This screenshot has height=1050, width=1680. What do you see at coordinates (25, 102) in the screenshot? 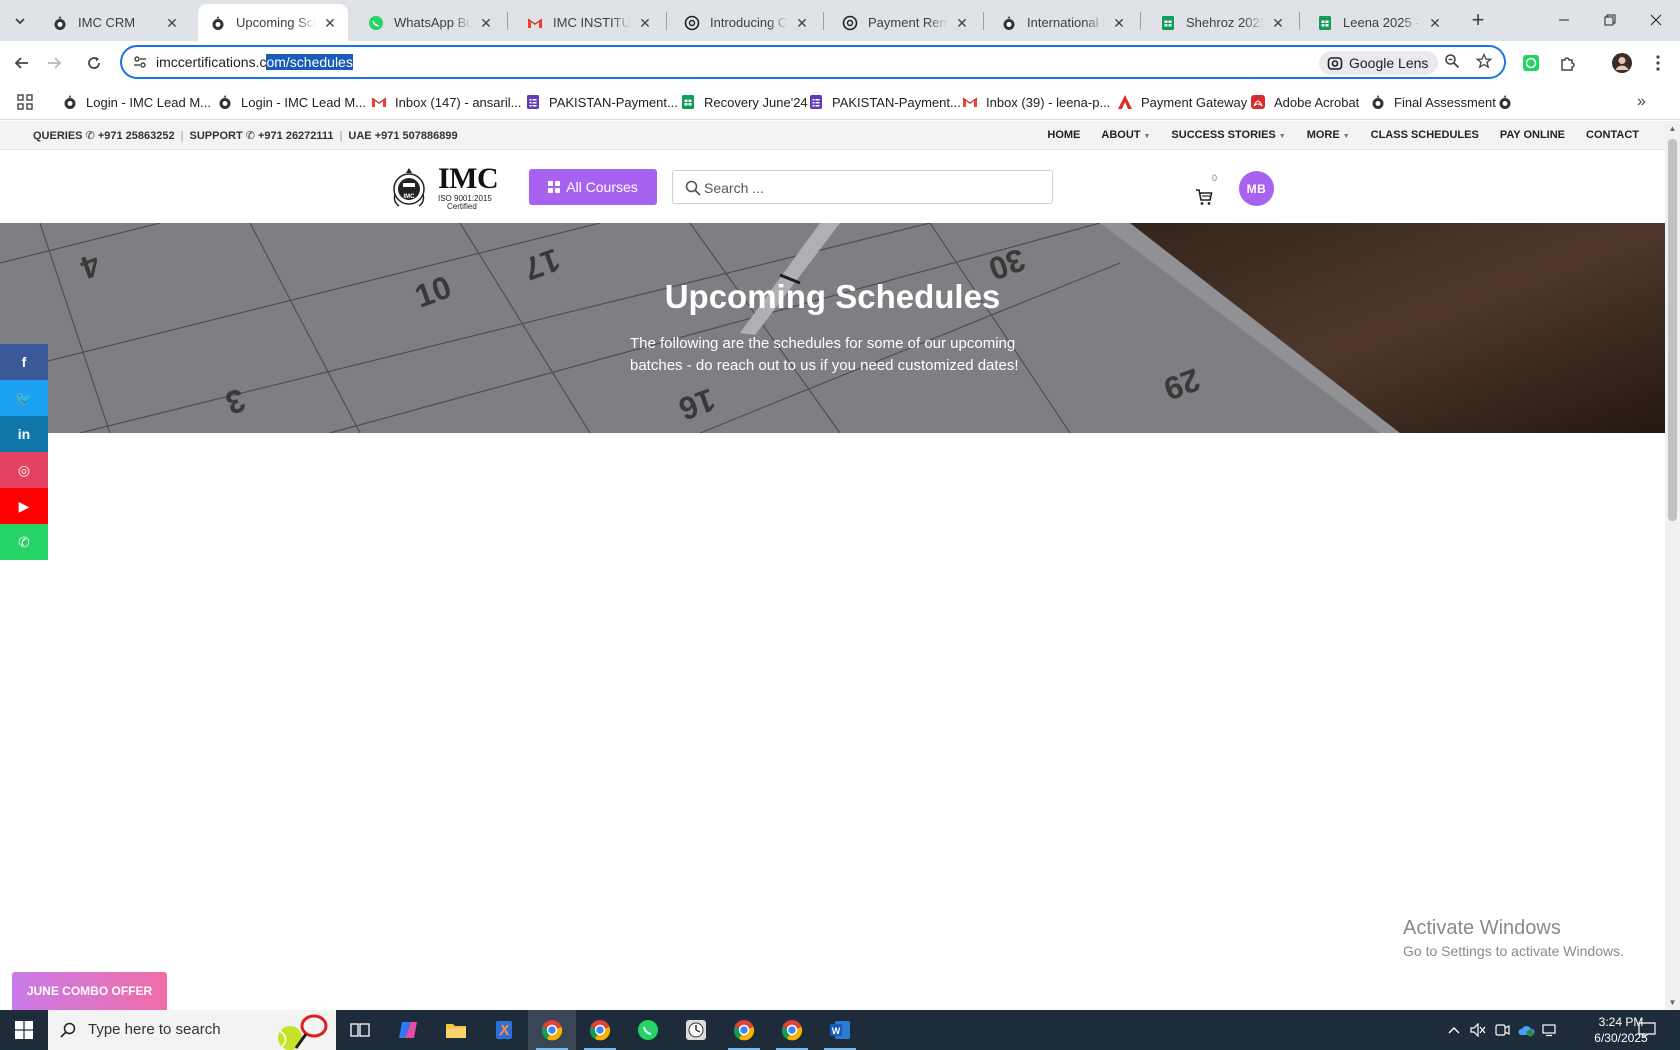
I see `apps-grid-icon` at bounding box center [25, 102].